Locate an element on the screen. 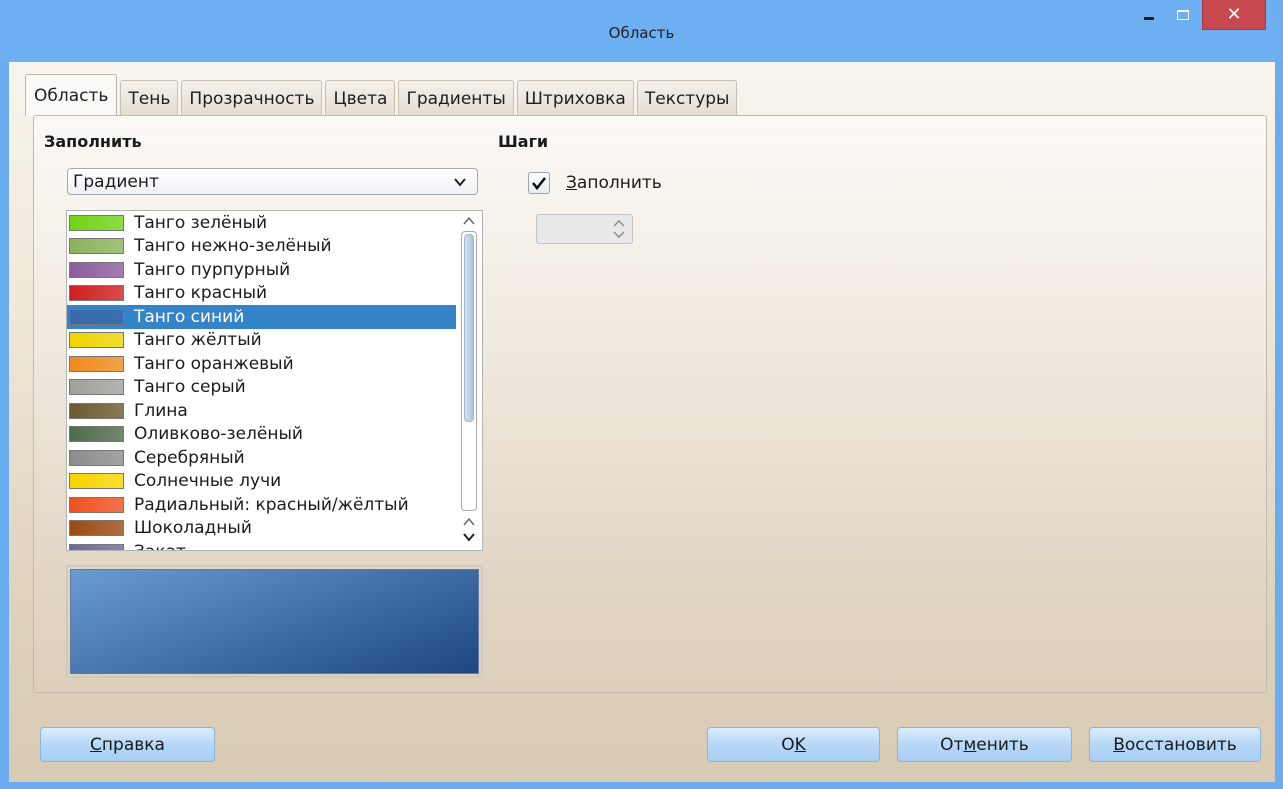 The width and height of the screenshot is (1283, 789). maximize-icon is located at coordinates (1183, 15).